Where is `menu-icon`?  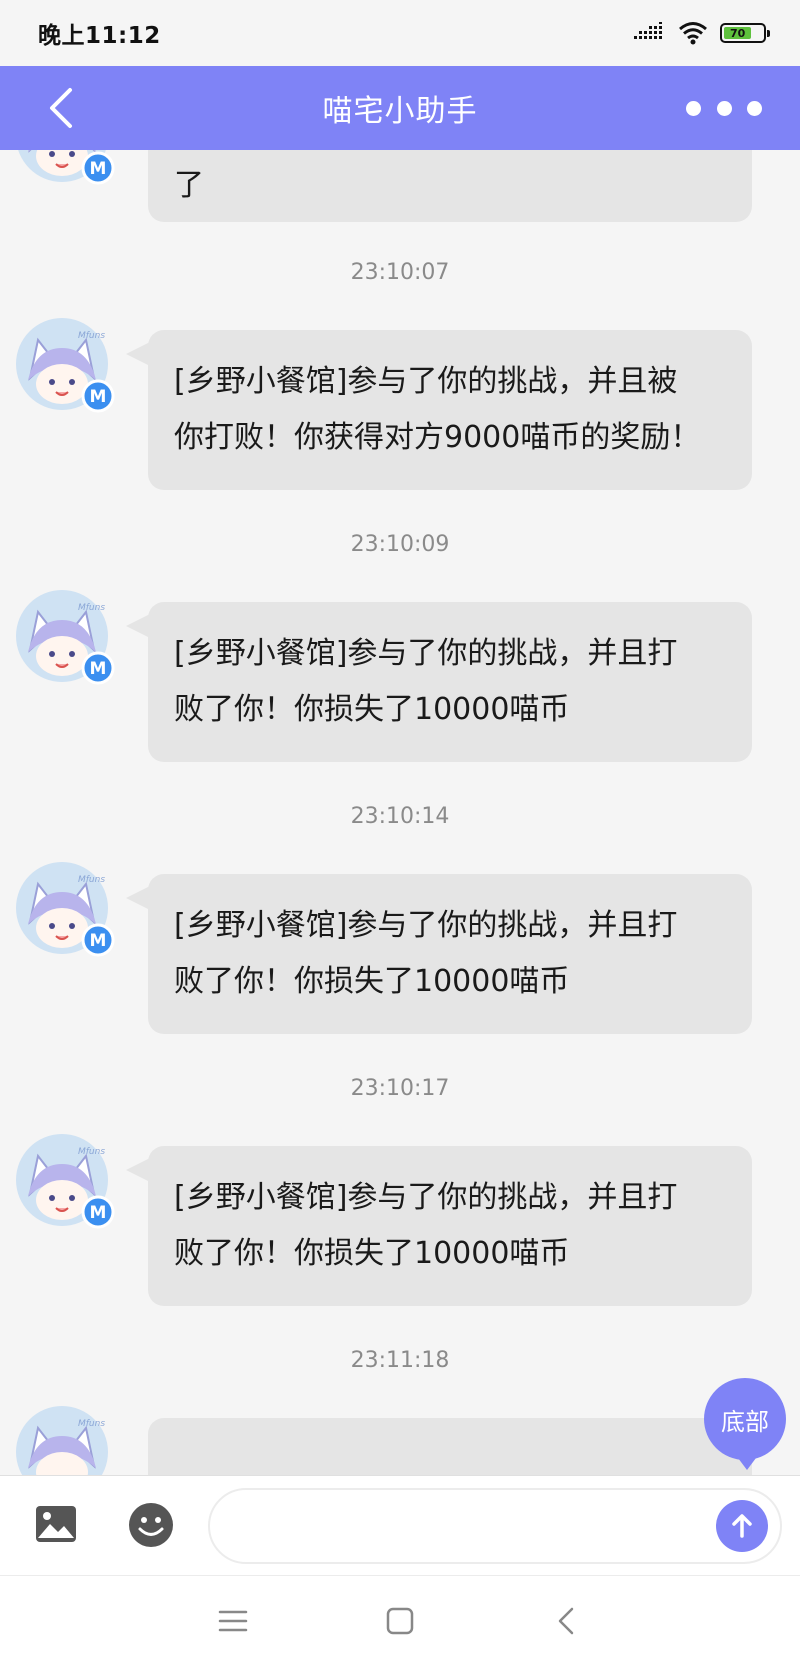
menu-icon is located at coordinates (233, 1621).